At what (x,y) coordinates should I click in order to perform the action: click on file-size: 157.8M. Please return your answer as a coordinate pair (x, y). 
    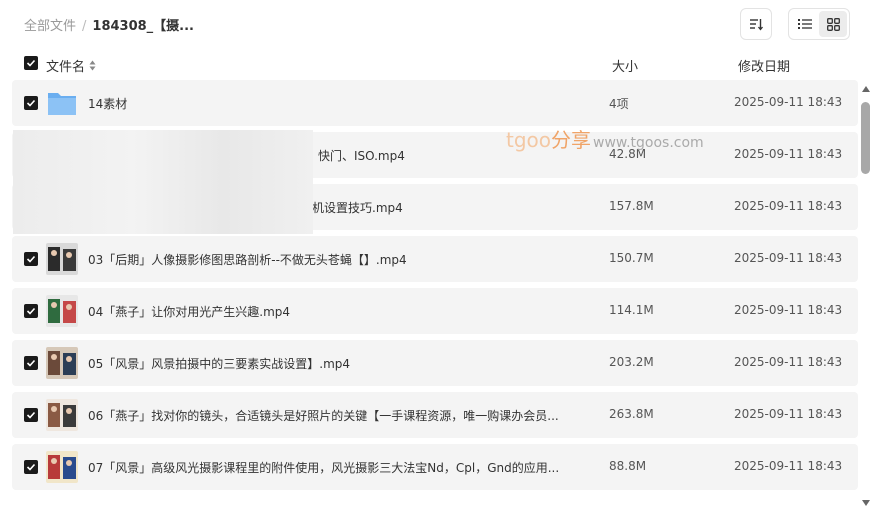
    Looking at the image, I should click on (631, 206).